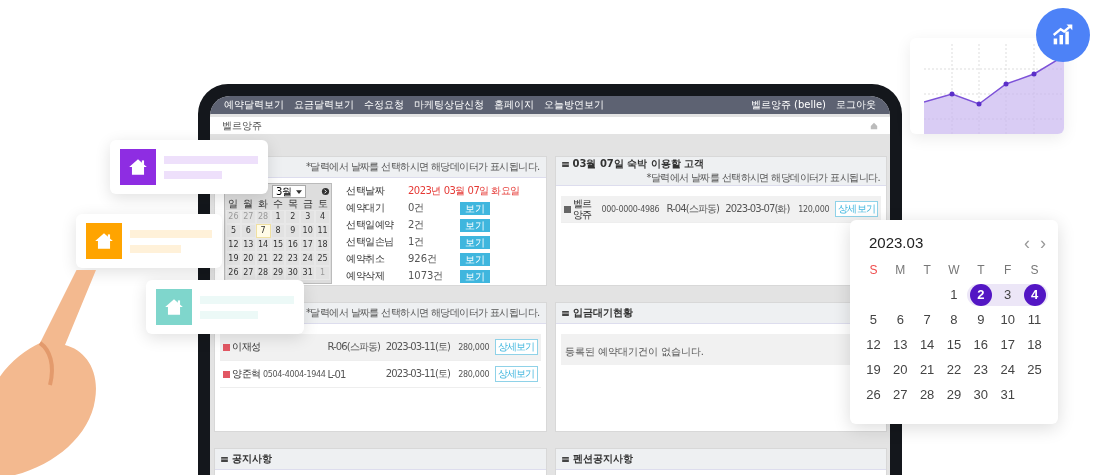 The image size is (1100, 475). What do you see at coordinates (954, 394) in the screenshot?
I see `calendar-day: 29` at bounding box center [954, 394].